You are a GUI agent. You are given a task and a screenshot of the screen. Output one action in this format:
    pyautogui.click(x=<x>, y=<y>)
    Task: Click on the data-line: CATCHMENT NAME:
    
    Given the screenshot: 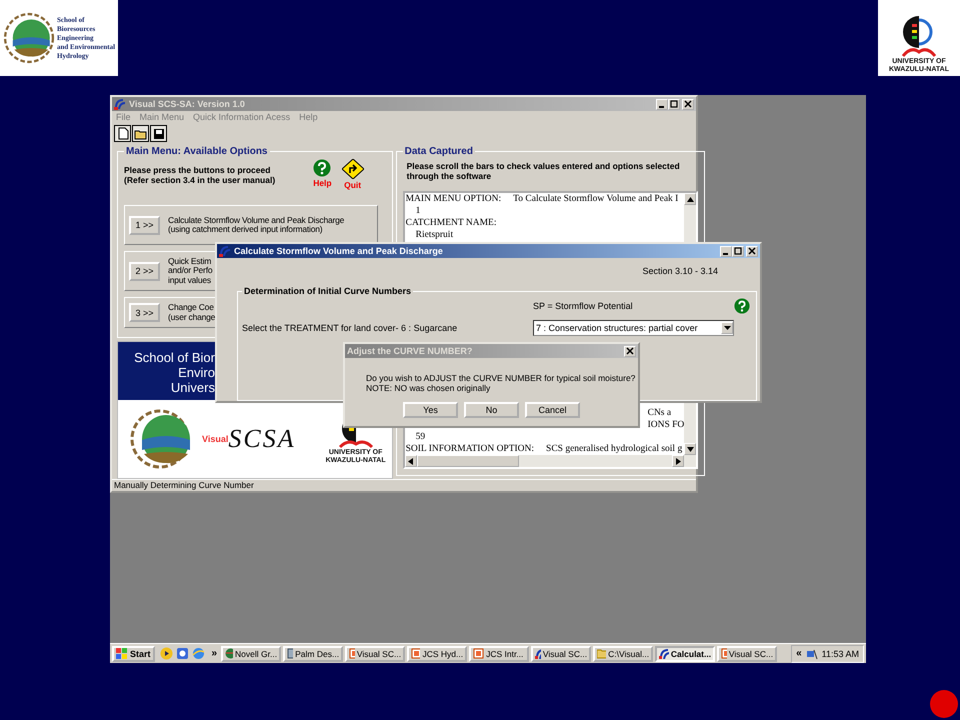 What is the action you would take?
    pyautogui.click(x=452, y=223)
    